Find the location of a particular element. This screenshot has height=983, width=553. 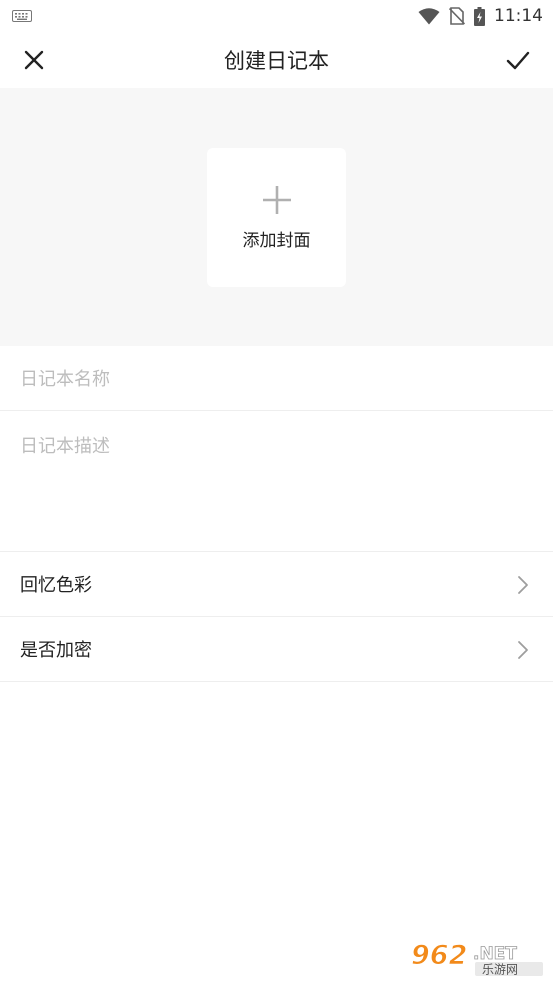

wifi-icon is located at coordinates (429, 15).